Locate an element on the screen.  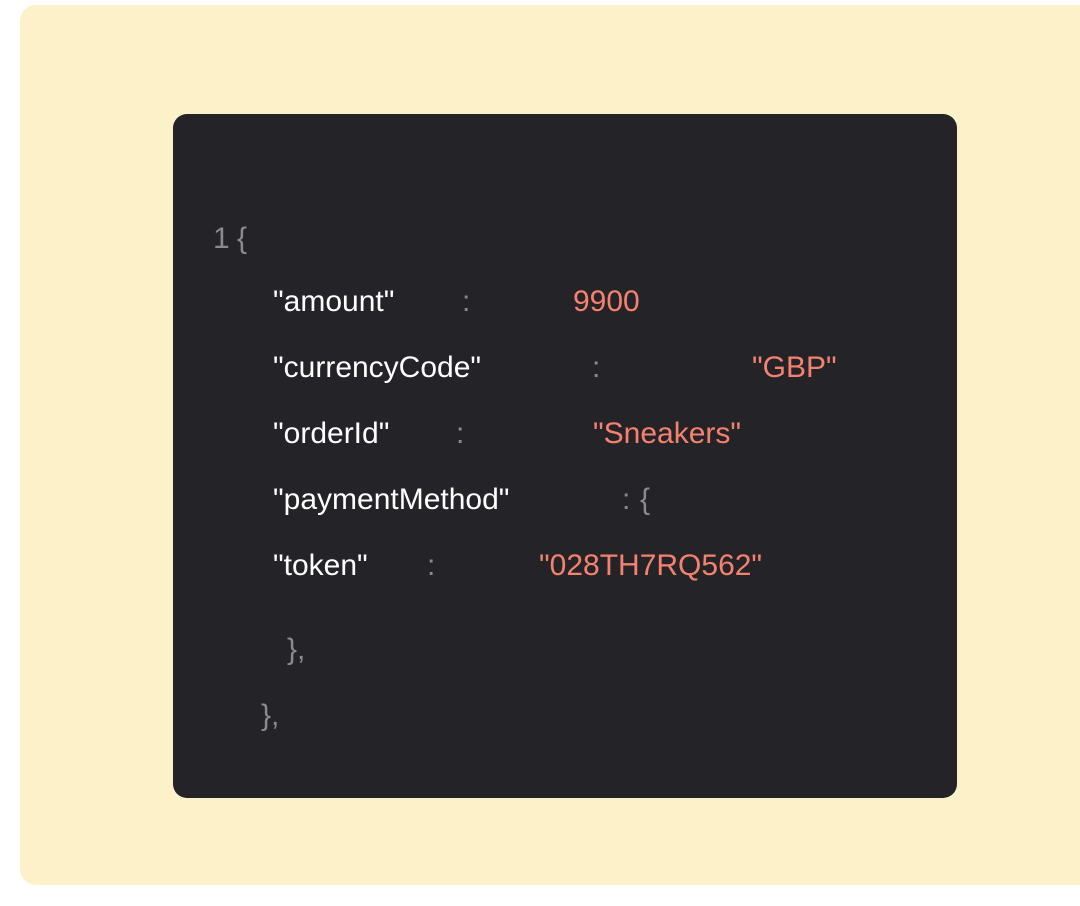
json-value: 9900 is located at coordinates (606, 301).